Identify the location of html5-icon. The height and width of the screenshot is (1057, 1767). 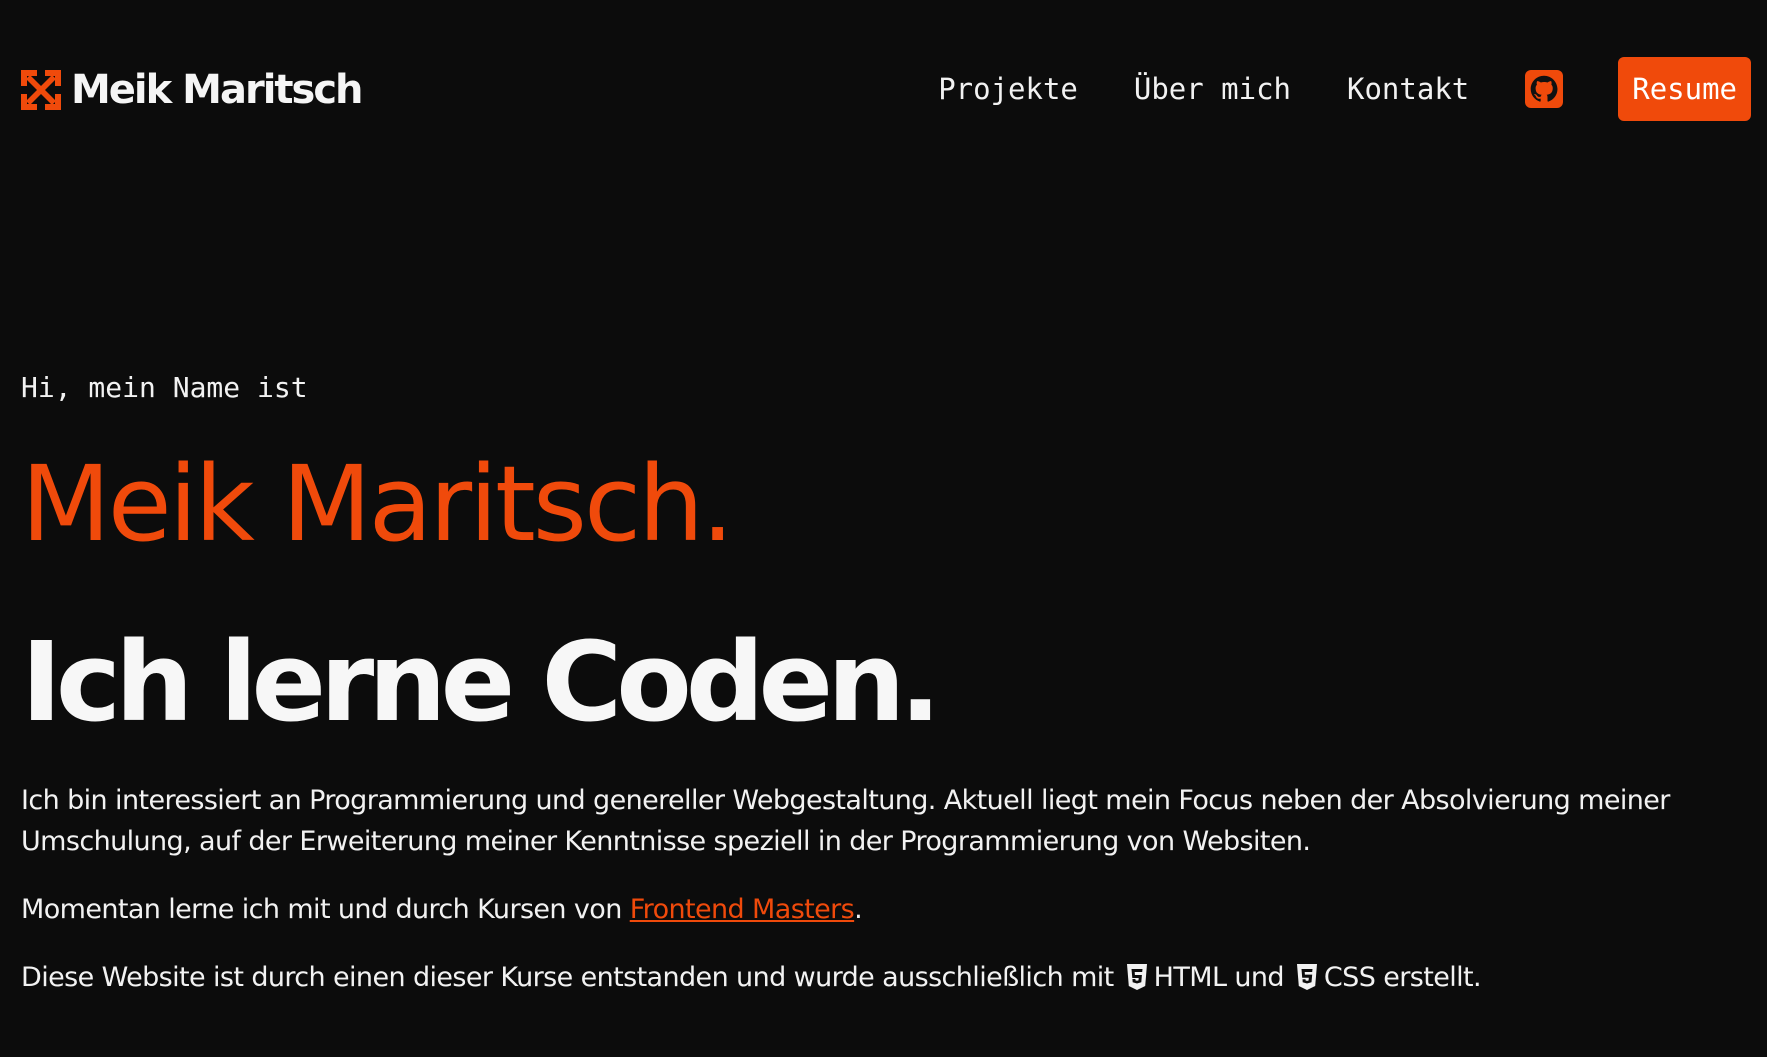
(1136, 977).